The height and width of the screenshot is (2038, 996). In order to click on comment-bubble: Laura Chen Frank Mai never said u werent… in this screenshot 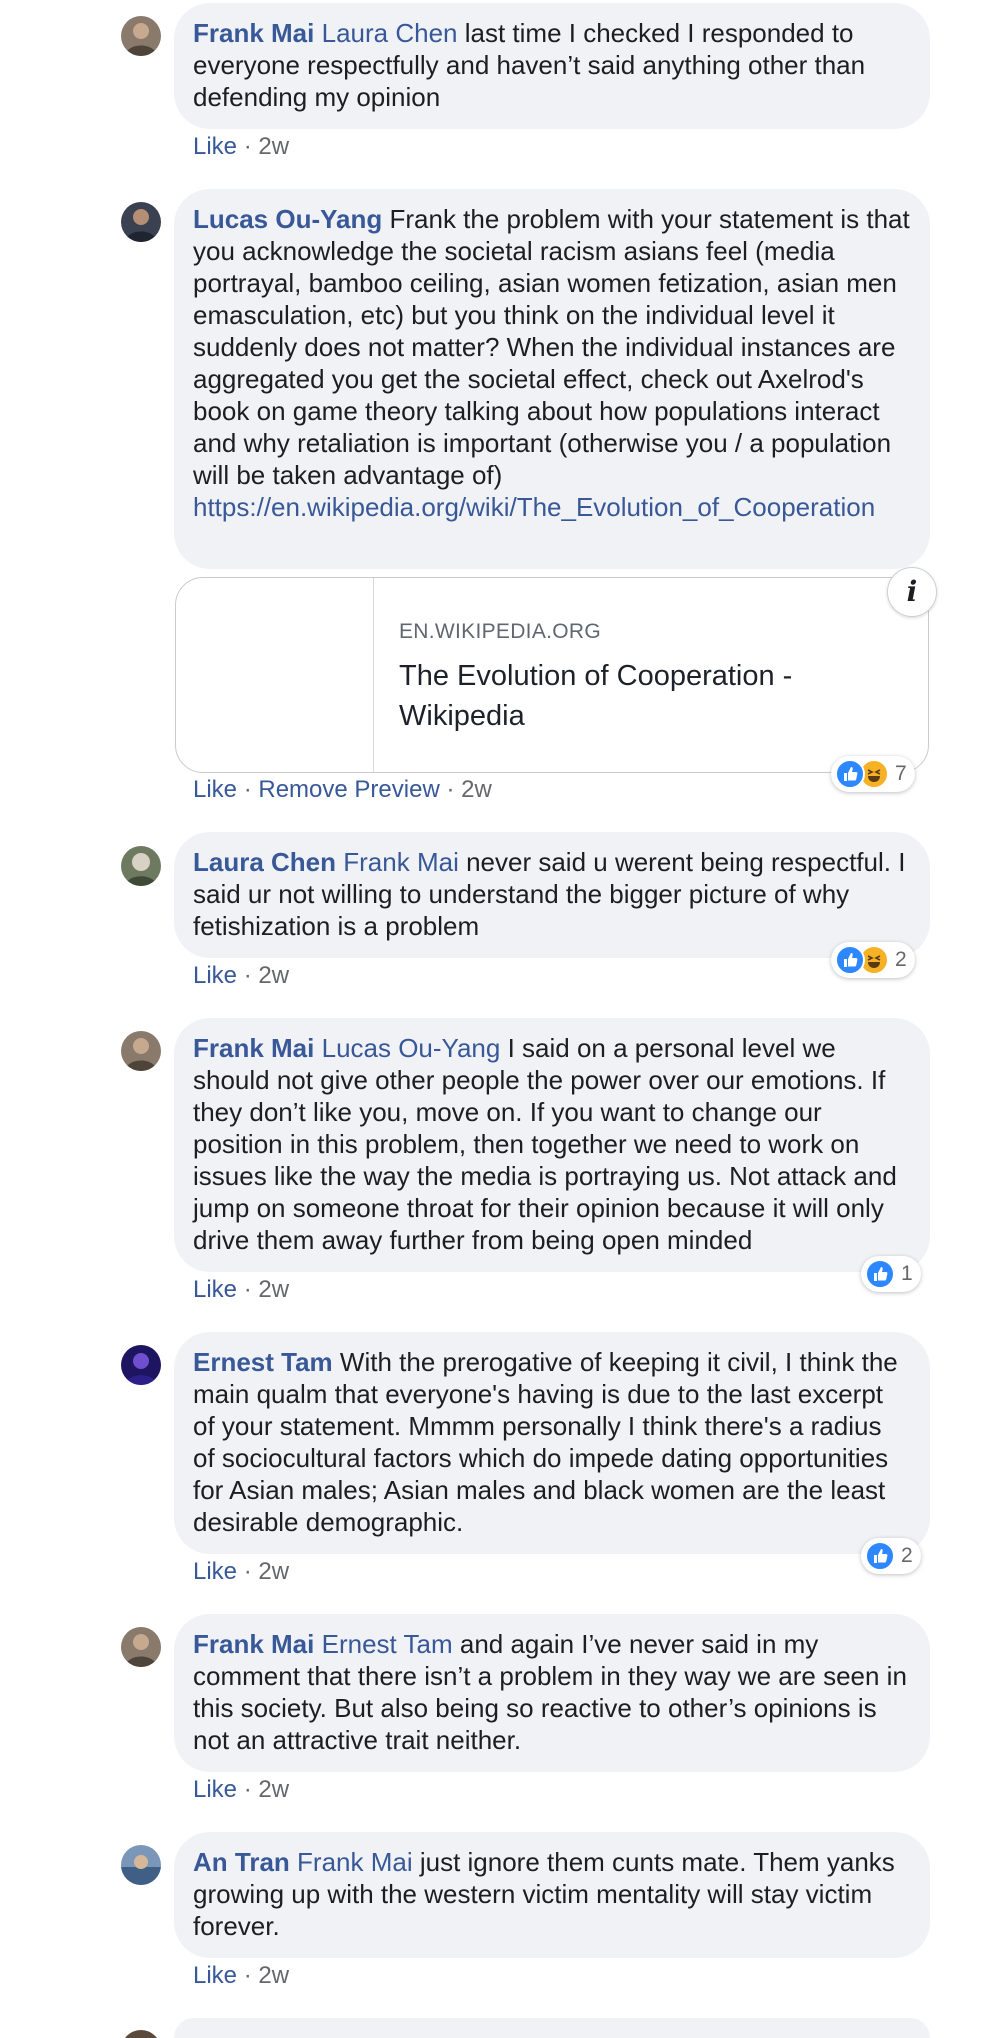, I will do `click(552, 895)`.